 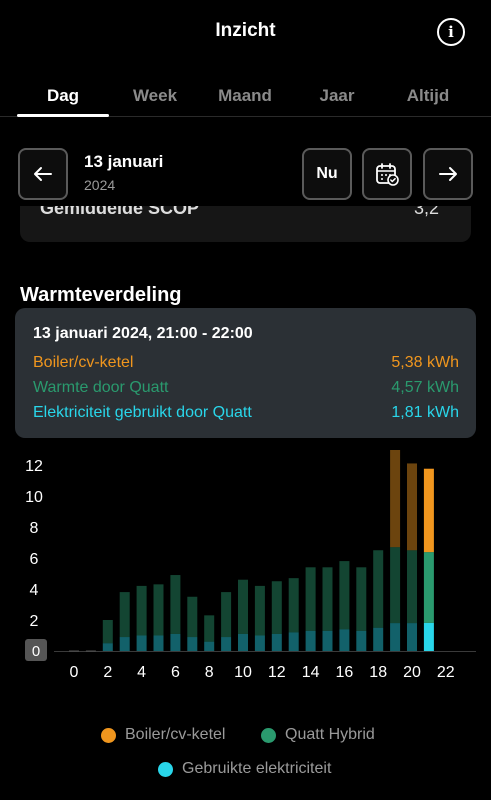 I want to click on y-tick-label: 8, so click(x=34, y=528).